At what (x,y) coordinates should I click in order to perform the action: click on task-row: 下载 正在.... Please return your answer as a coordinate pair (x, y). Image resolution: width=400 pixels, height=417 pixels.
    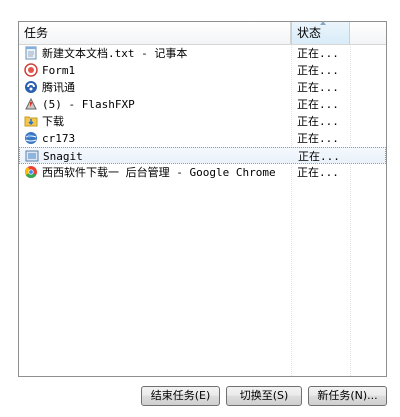
    Looking at the image, I should click on (202, 121).